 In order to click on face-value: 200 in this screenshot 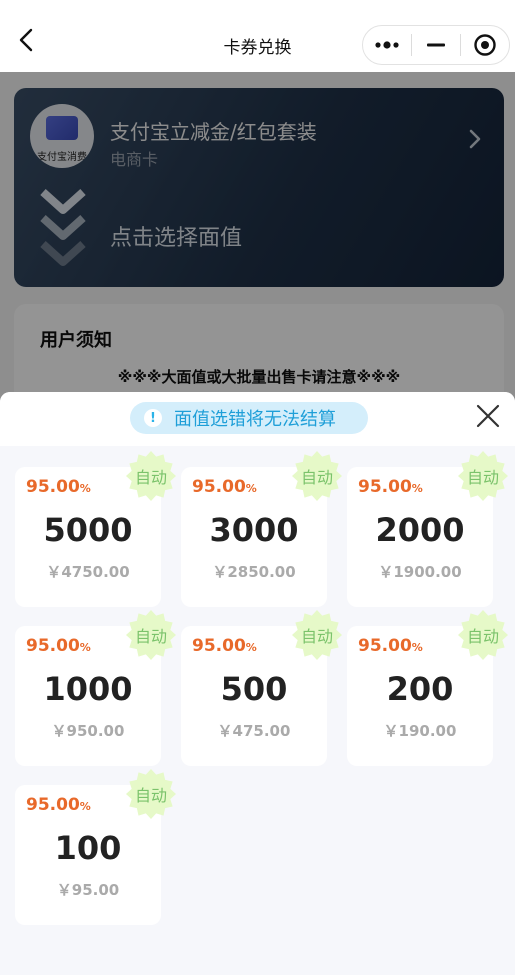, I will do `click(420, 689)`.